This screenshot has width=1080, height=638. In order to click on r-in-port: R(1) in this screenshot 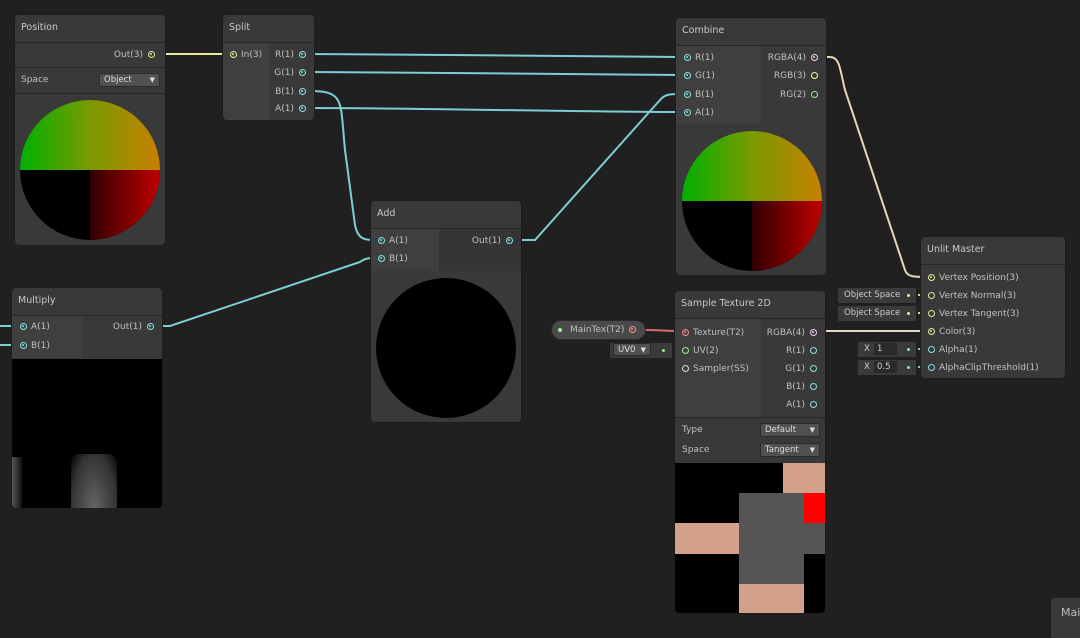, I will do `click(699, 58)`.